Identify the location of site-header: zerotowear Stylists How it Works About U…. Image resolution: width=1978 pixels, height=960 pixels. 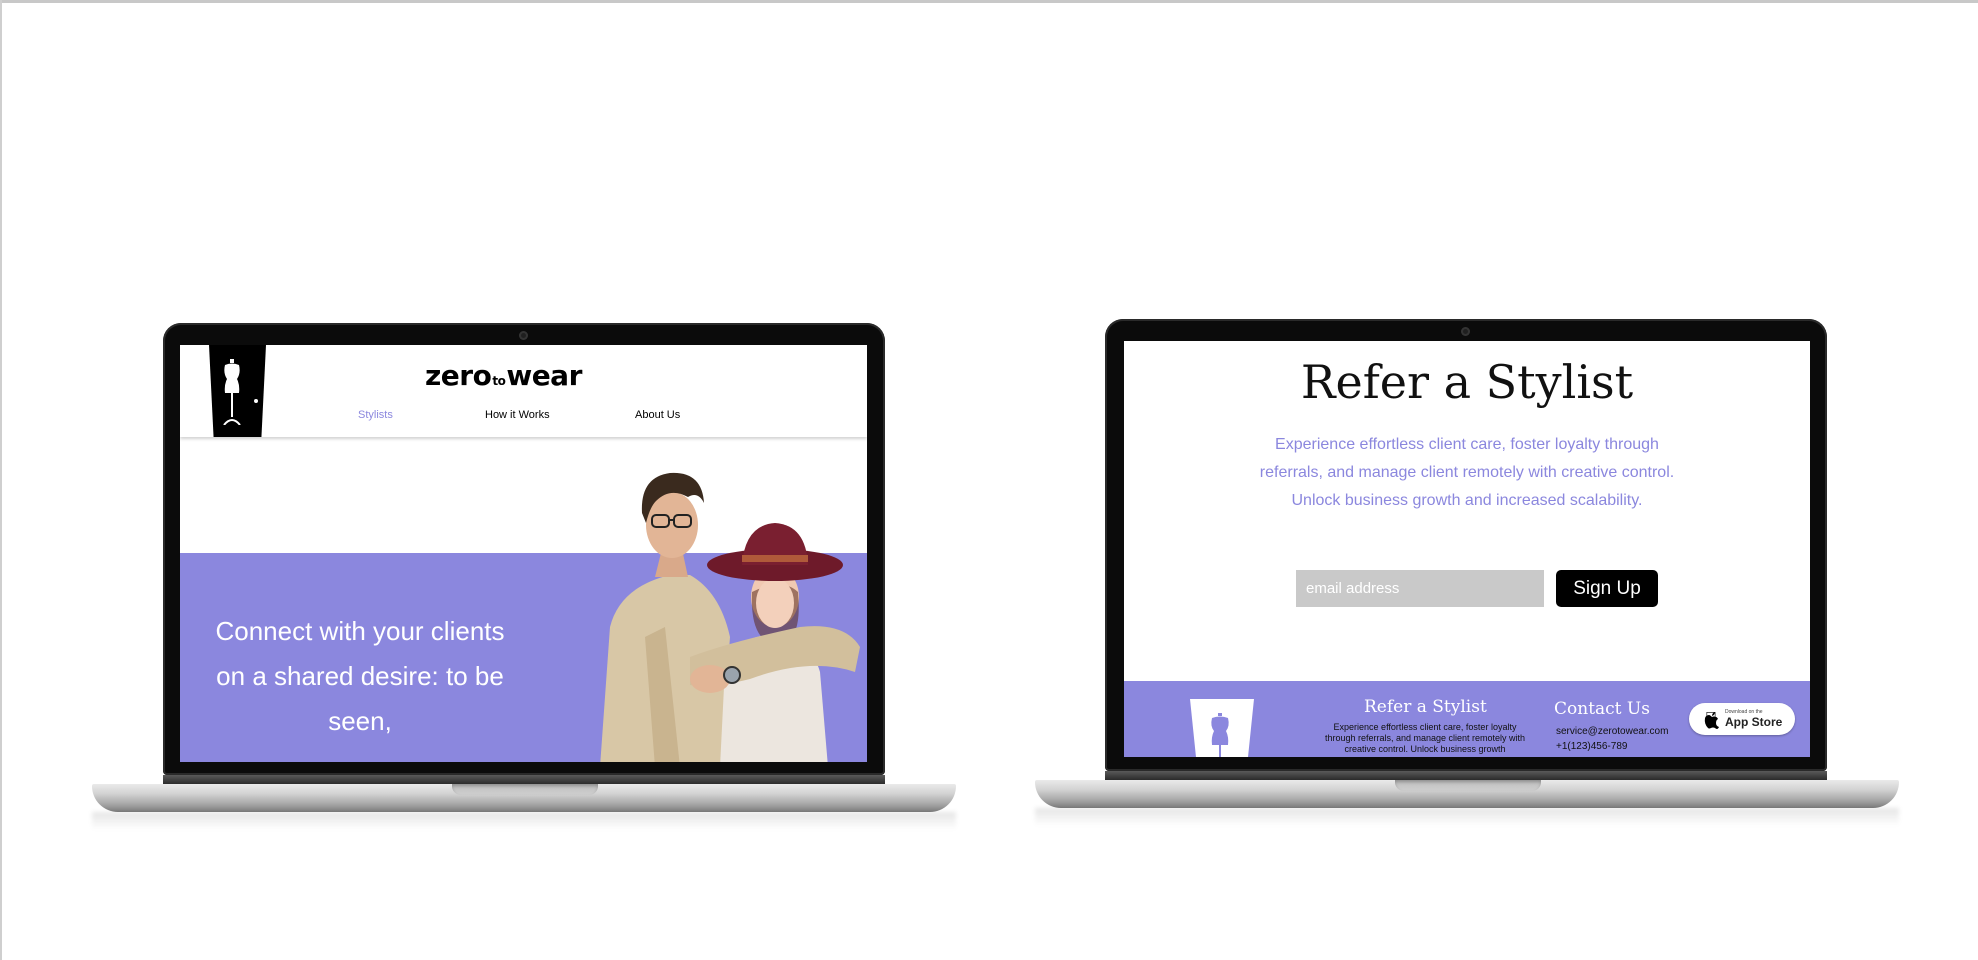
(523, 391).